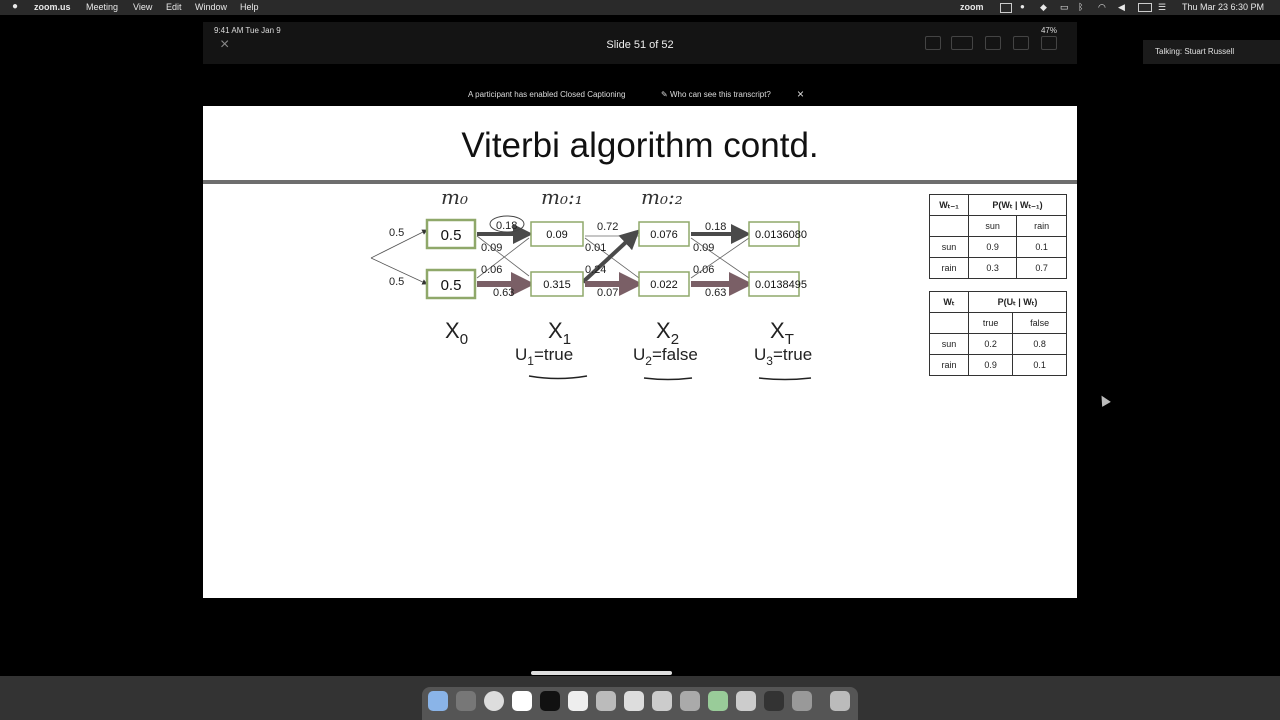 This screenshot has height=720, width=1280. I want to click on edge-label: 0.01, so click(595, 248).